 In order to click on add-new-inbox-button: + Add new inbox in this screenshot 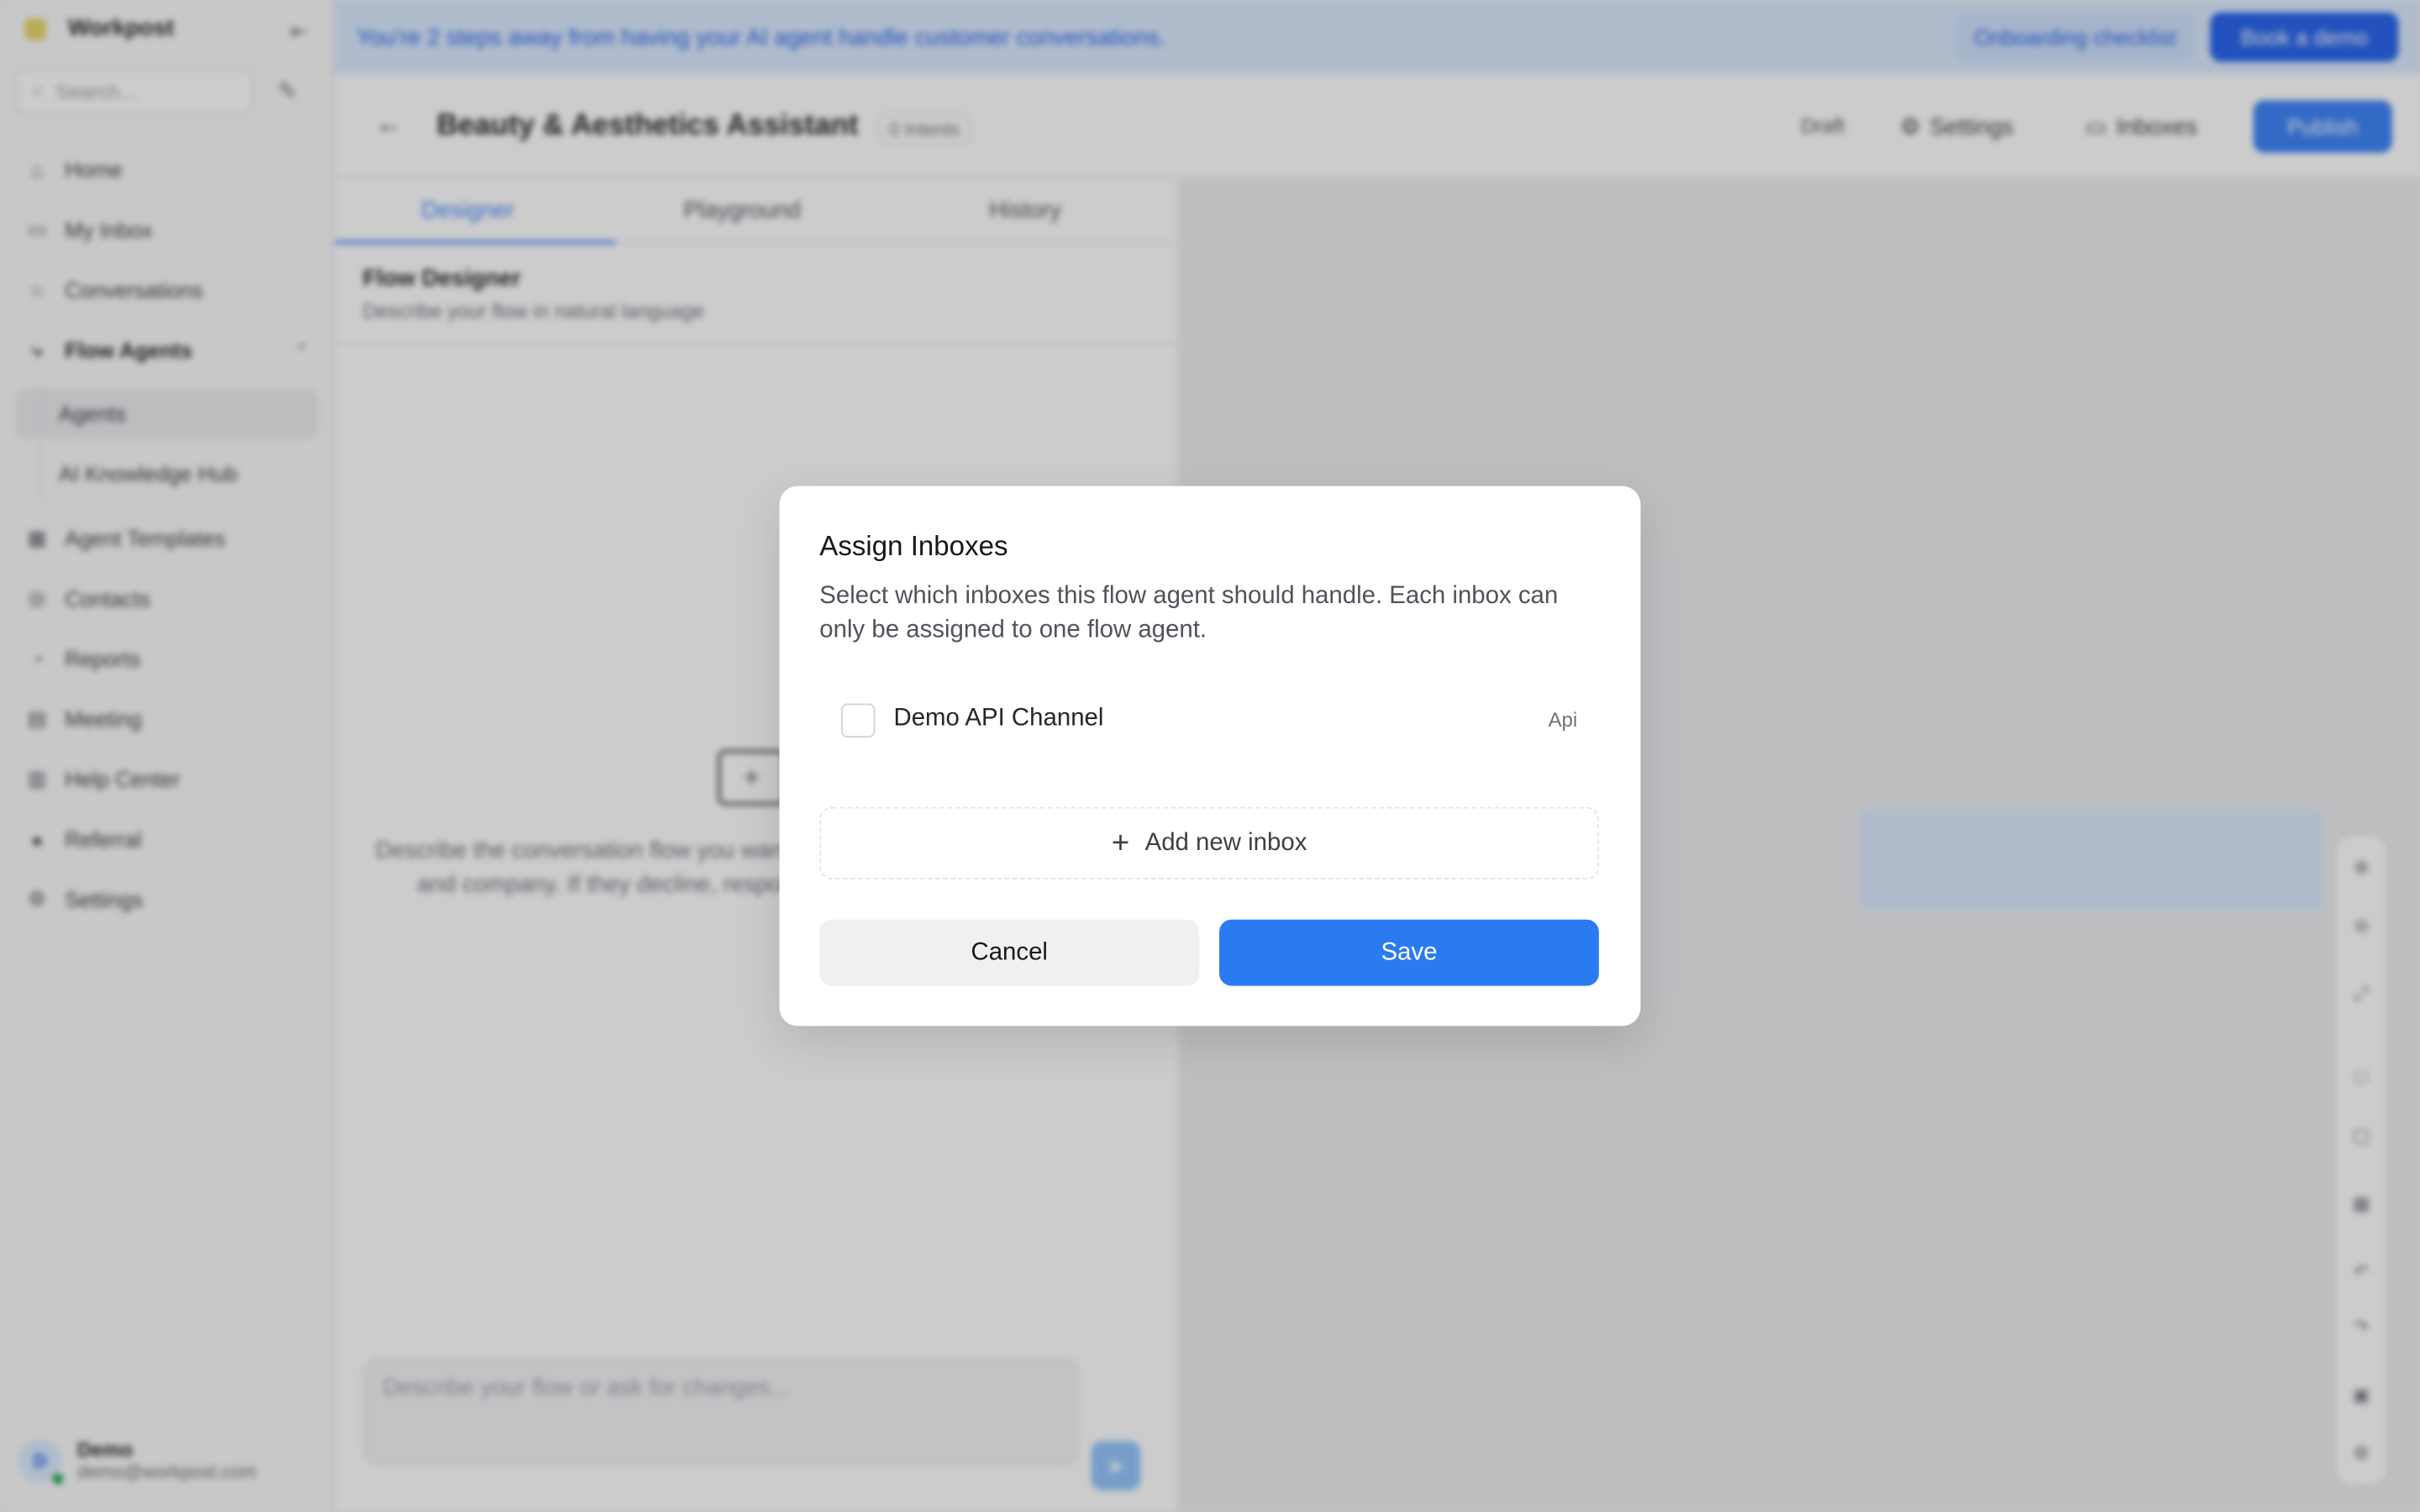, I will do `click(1209, 842)`.